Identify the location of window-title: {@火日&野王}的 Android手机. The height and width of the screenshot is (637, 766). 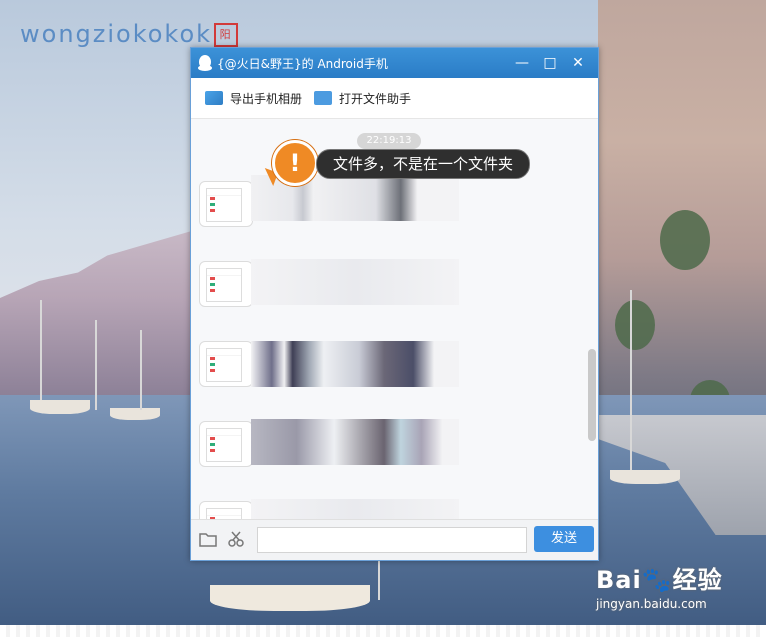
(302, 63).